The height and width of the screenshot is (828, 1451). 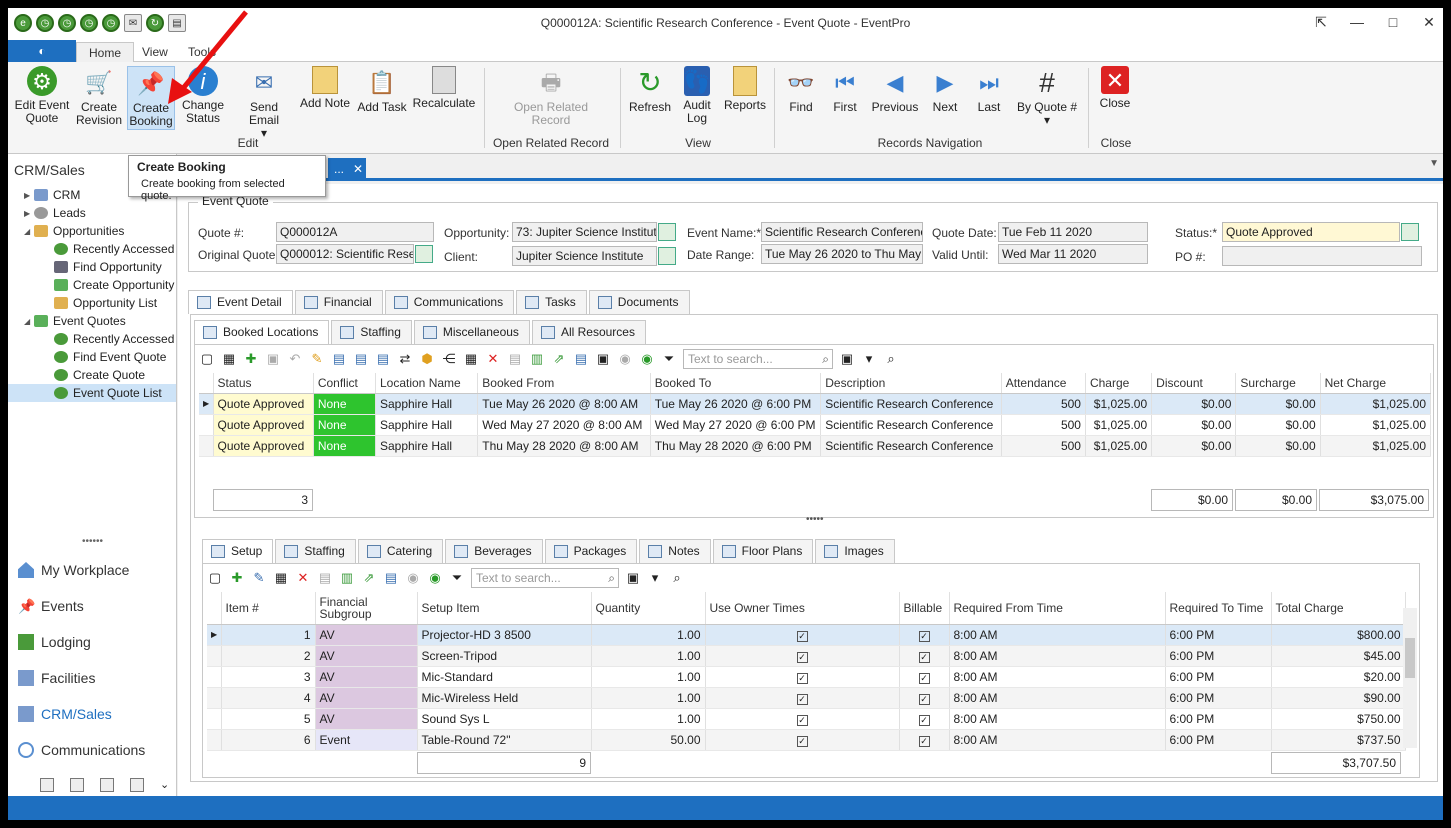 What do you see at coordinates (1043, 383) in the screenshot?
I see `col-attendance: Attendance` at bounding box center [1043, 383].